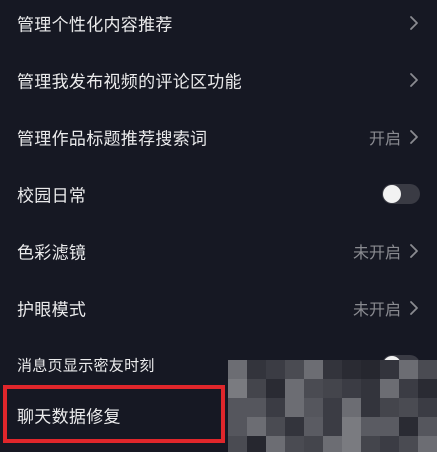 This screenshot has height=452, width=437. What do you see at coordinates (129, 82) in the screenshot?
I see `row-label: 管理我发布视频的评论区功能` at bounding box center [129, 82].